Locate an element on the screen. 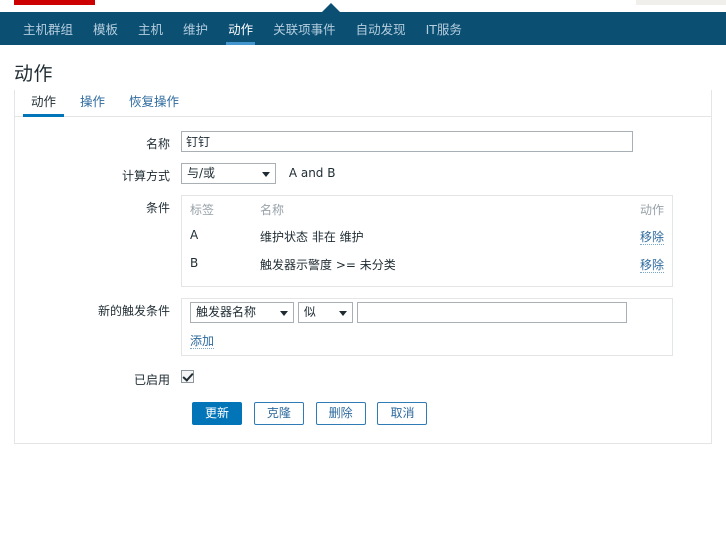 This screenshot has height=534, width=726. form-action-buttons: 更新 克隆 删除 取消 is located at coordinates (363, 413).